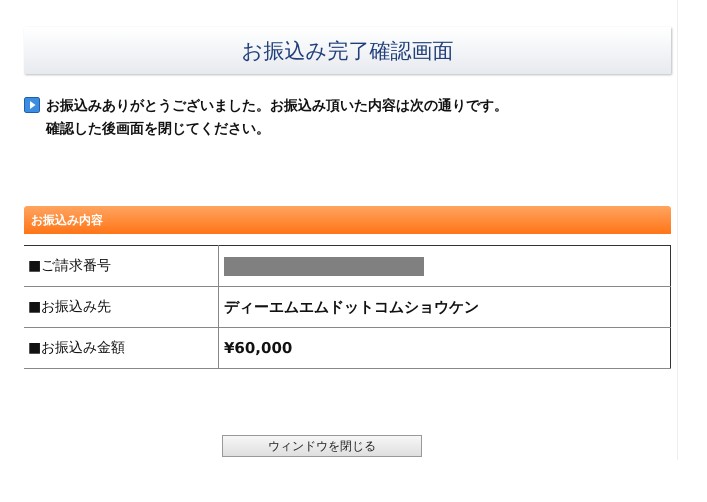 The width and height of the screenshot is (707, 502). I want to click on table-cell: ■ご請求番号, so click(121, 266).